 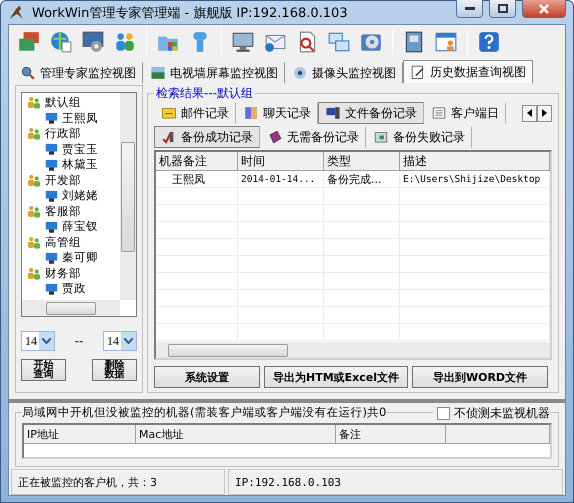 I want to click on minimize-button, so click(x=469, y=9).